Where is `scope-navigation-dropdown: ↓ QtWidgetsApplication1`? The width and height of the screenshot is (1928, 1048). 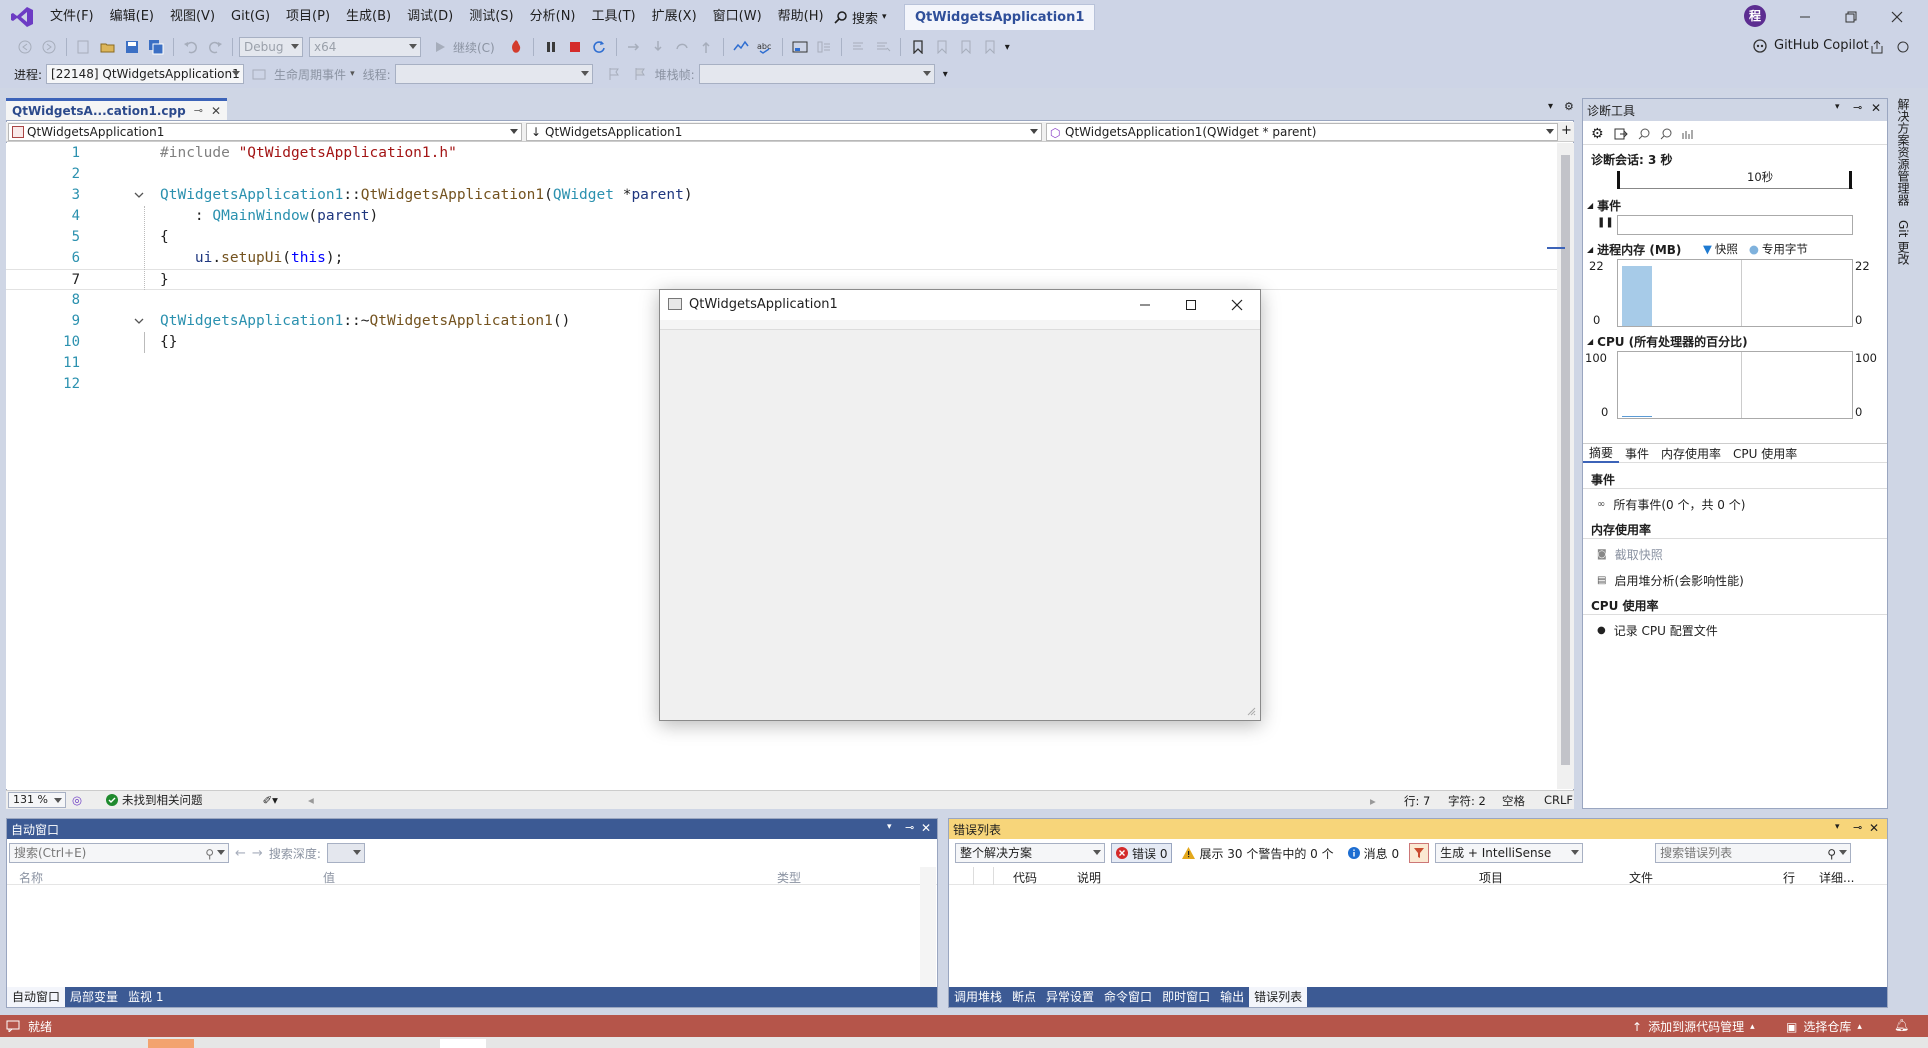 scope-navigation-dropdown: ↓ QtWidgetsApplication1 is located at coordinates (784, 132).